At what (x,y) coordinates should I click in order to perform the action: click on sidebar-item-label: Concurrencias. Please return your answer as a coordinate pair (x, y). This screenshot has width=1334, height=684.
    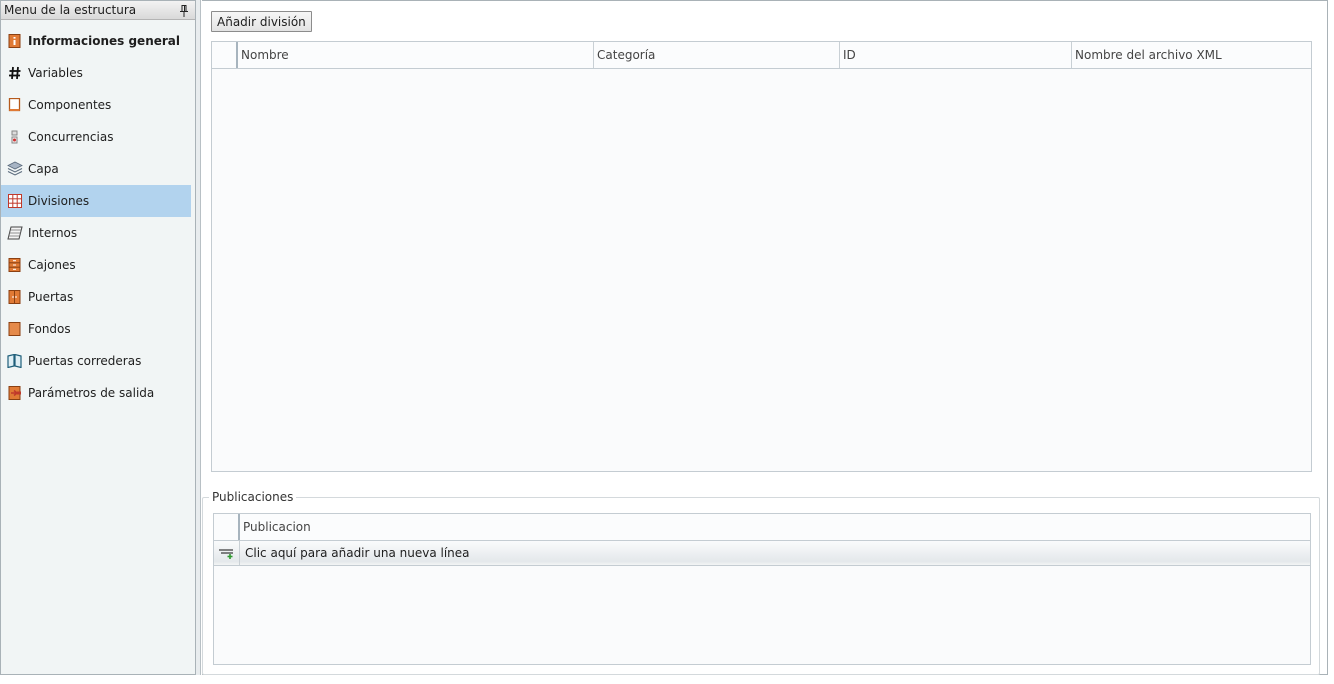
    Looking at the image, I should click on (71, 137).